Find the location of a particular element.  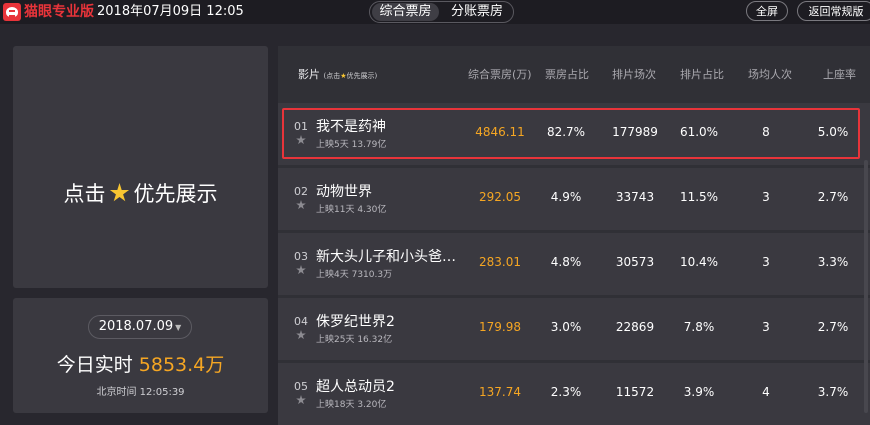

row-index: 01 is located at coordinates (301, 126).